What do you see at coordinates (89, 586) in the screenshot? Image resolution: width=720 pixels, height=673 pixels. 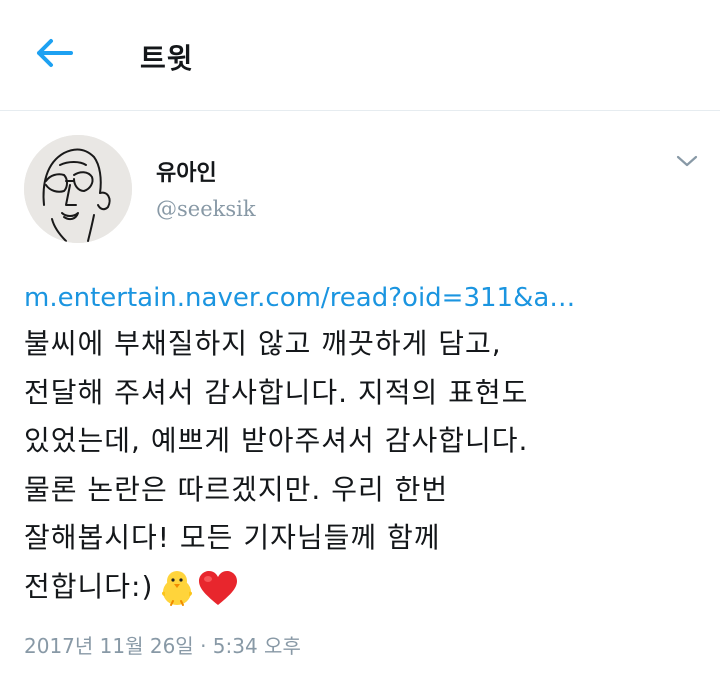 I see `tweet-line: 전합니다:)` at bounding box center [89, 586].